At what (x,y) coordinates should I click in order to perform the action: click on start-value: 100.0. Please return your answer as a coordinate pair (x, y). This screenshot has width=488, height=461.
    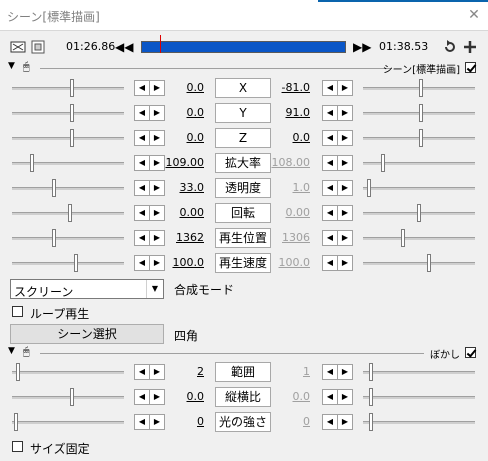
    Looking at the image, I should click on (184, 262).